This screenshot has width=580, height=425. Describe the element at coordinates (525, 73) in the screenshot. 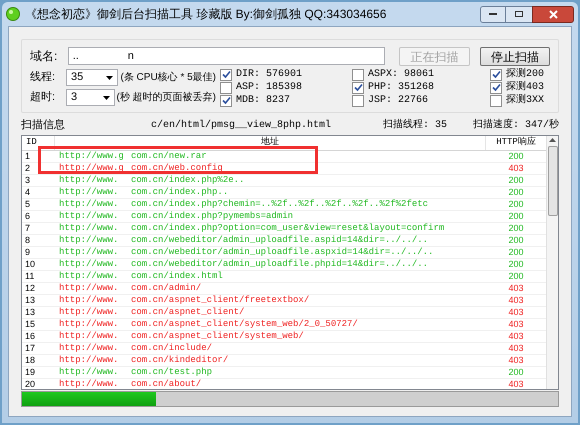

I see `checkbox-label: 探测200` at that location.